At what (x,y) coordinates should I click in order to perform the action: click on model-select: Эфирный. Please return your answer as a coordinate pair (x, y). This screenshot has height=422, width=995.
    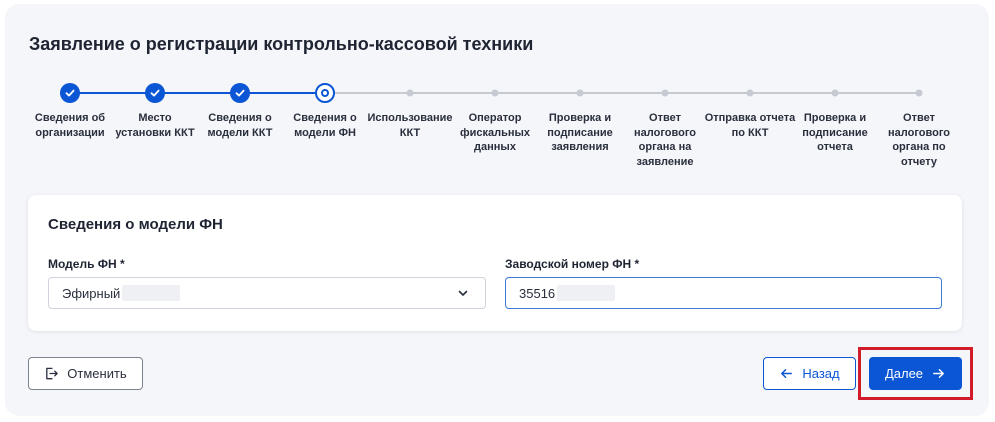
    Looking at the image, I should click on (267, 293).